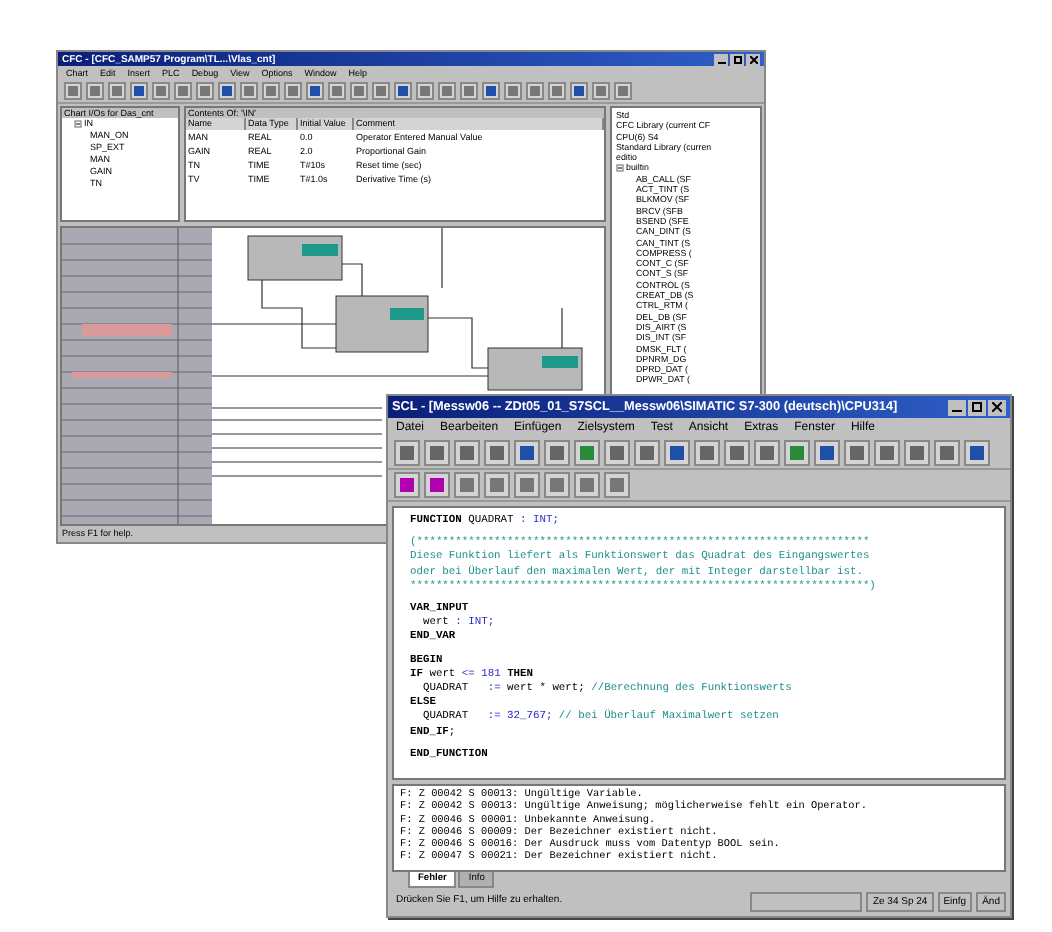 Image resolution: width=1052 pixels, height=932 pixels. What do you see at coordinates (806, 902) in the screenshot?
I see `status-panel` at bounding box center [806, 902].